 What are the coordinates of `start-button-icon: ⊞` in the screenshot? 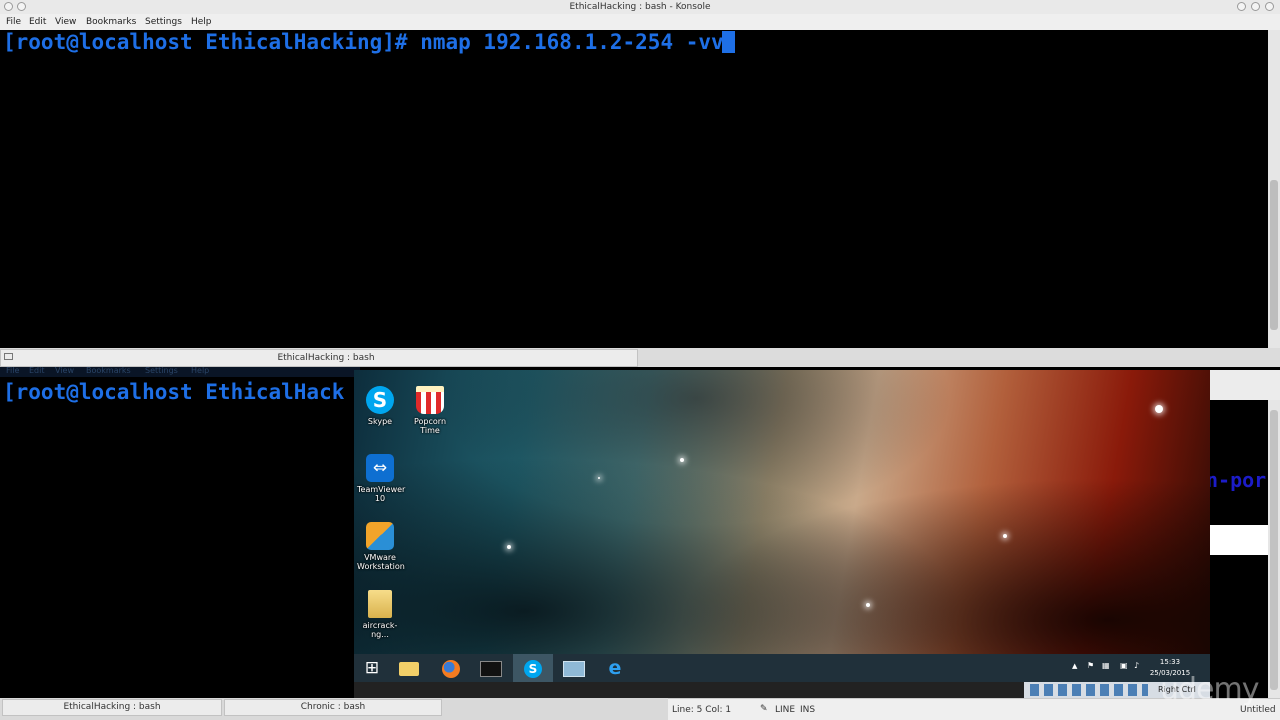 It's located at (372, 668).